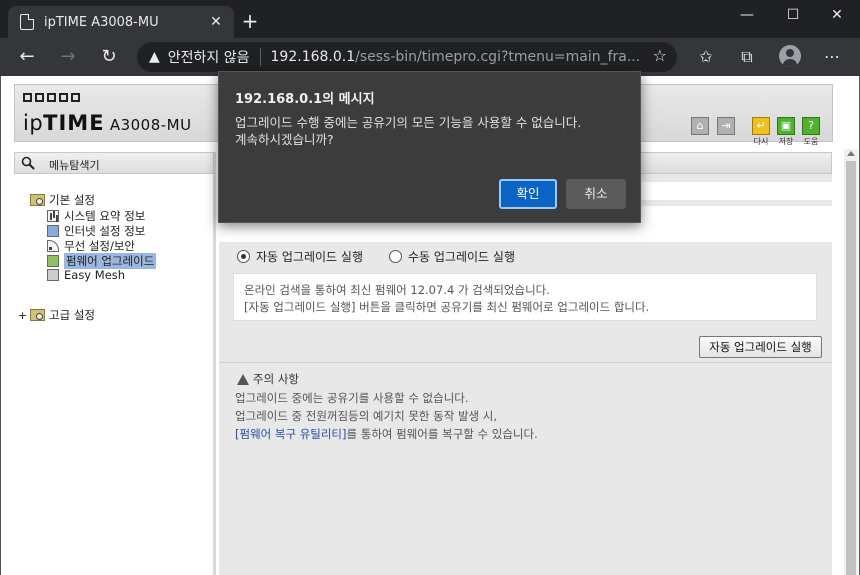 The height and width of the screenshot is (575, 860). Describe the element at coordinates (53, 246) in the screenshot. I see `wifi-icon` at that location.